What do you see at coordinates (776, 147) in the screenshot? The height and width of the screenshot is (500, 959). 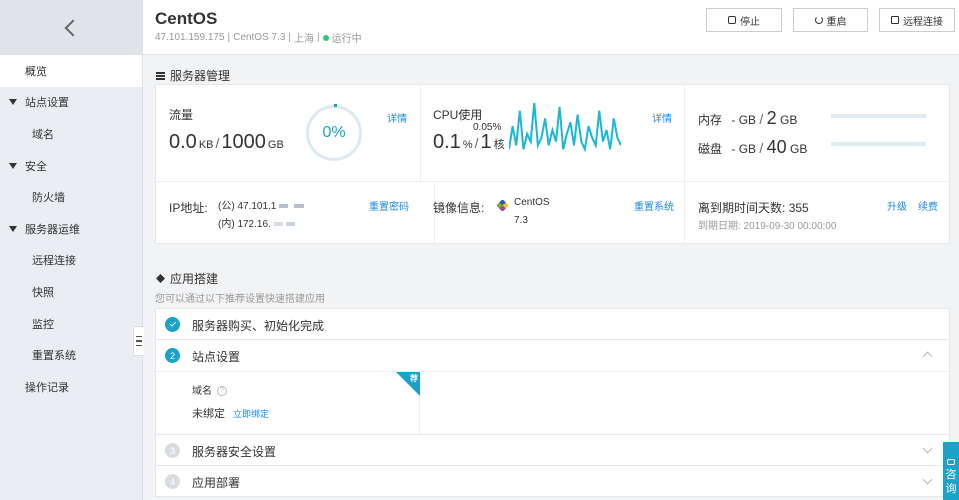 I see `disk-total: 40` at bounding box center [776, 147].